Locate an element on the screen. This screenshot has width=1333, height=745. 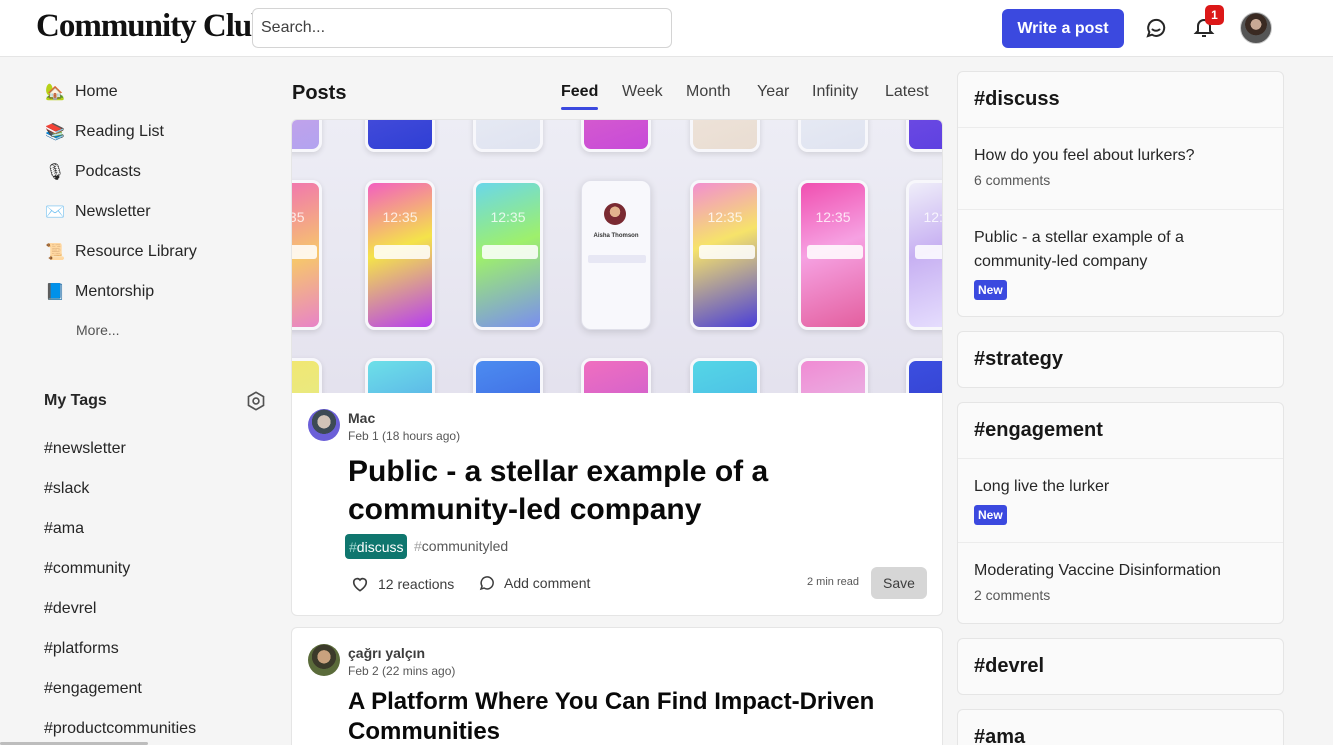
scroll-icon: 📜 is located at coordinates (55, 252).